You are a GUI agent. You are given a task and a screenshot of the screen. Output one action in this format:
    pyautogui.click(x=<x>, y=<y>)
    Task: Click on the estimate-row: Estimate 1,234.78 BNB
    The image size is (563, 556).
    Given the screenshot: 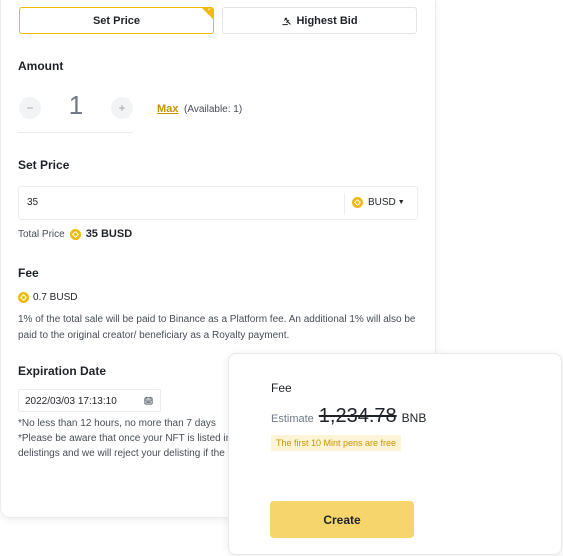 What is the action you would take?
    pyautogui.click(x=348, y=416)
    